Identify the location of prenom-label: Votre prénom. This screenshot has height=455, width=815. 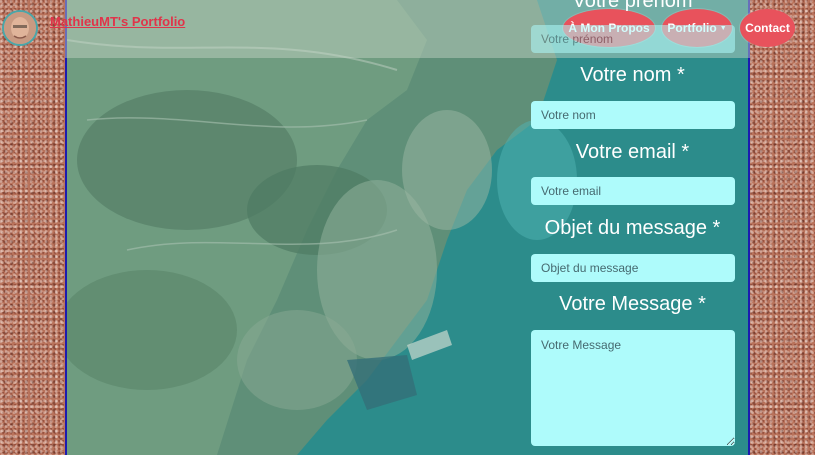
(632, 6).